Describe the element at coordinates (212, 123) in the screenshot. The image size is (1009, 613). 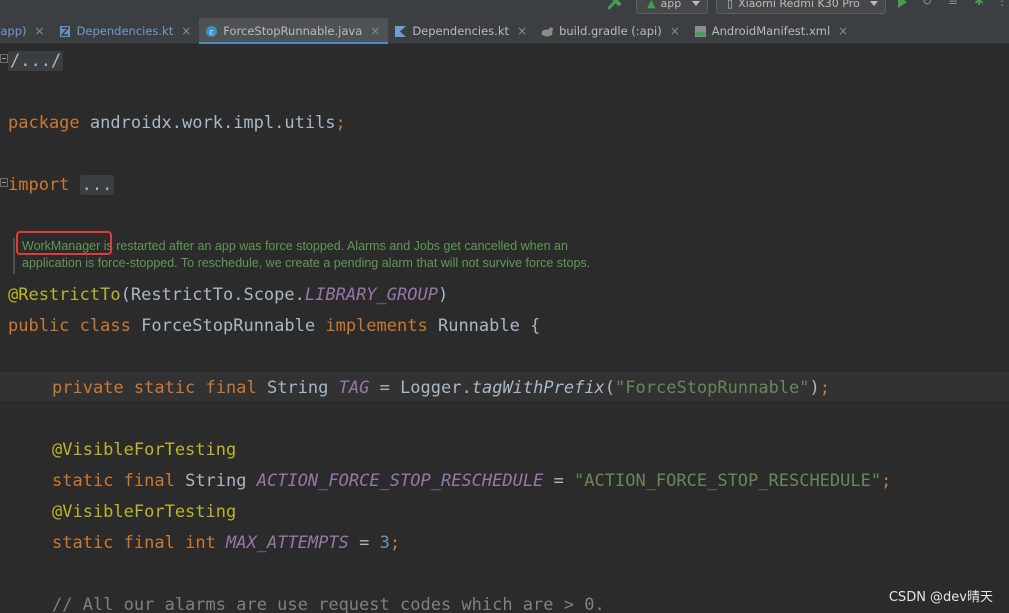
I see `package-name: androidx.work.impl.utils` at that location.